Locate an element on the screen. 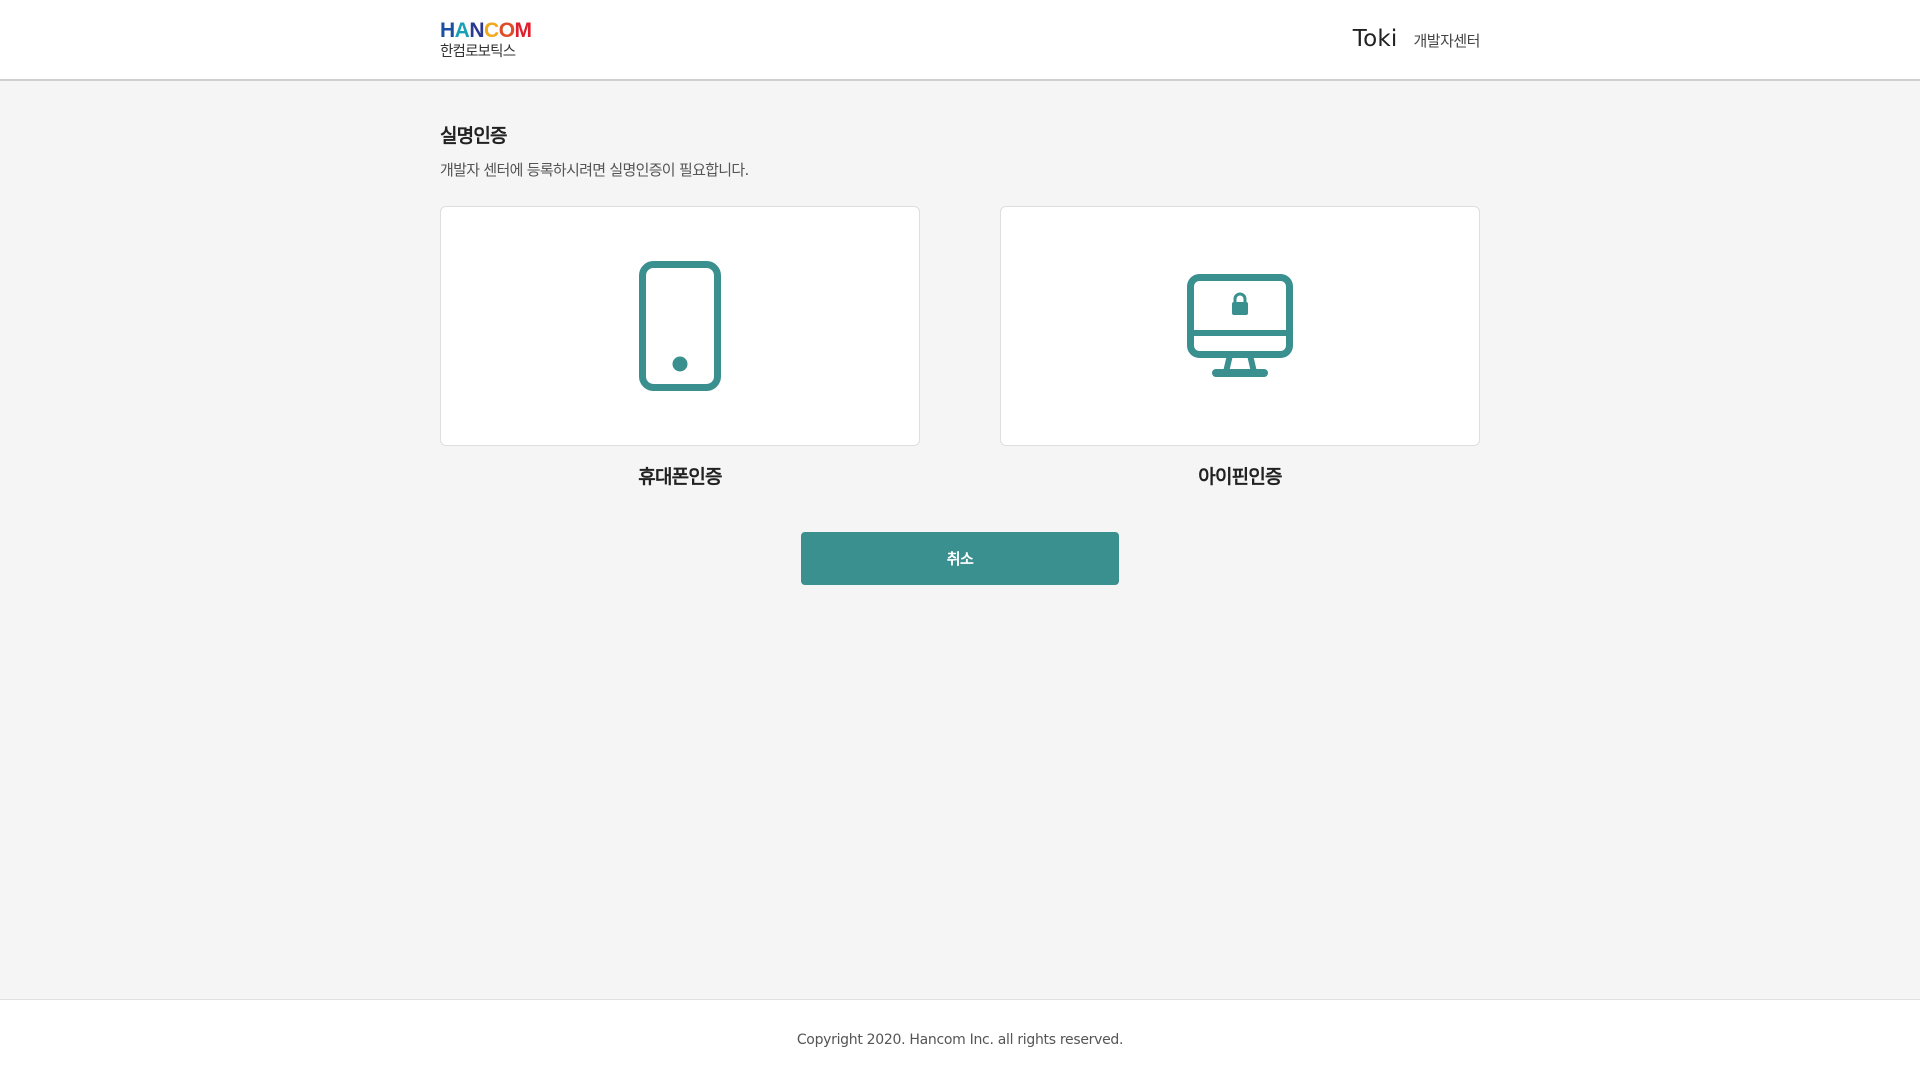 Image resolution: width=1920 pixels, height=1080 pixels. header-brand: Toki 개발자센터 is located at coordinates (1417, 39).